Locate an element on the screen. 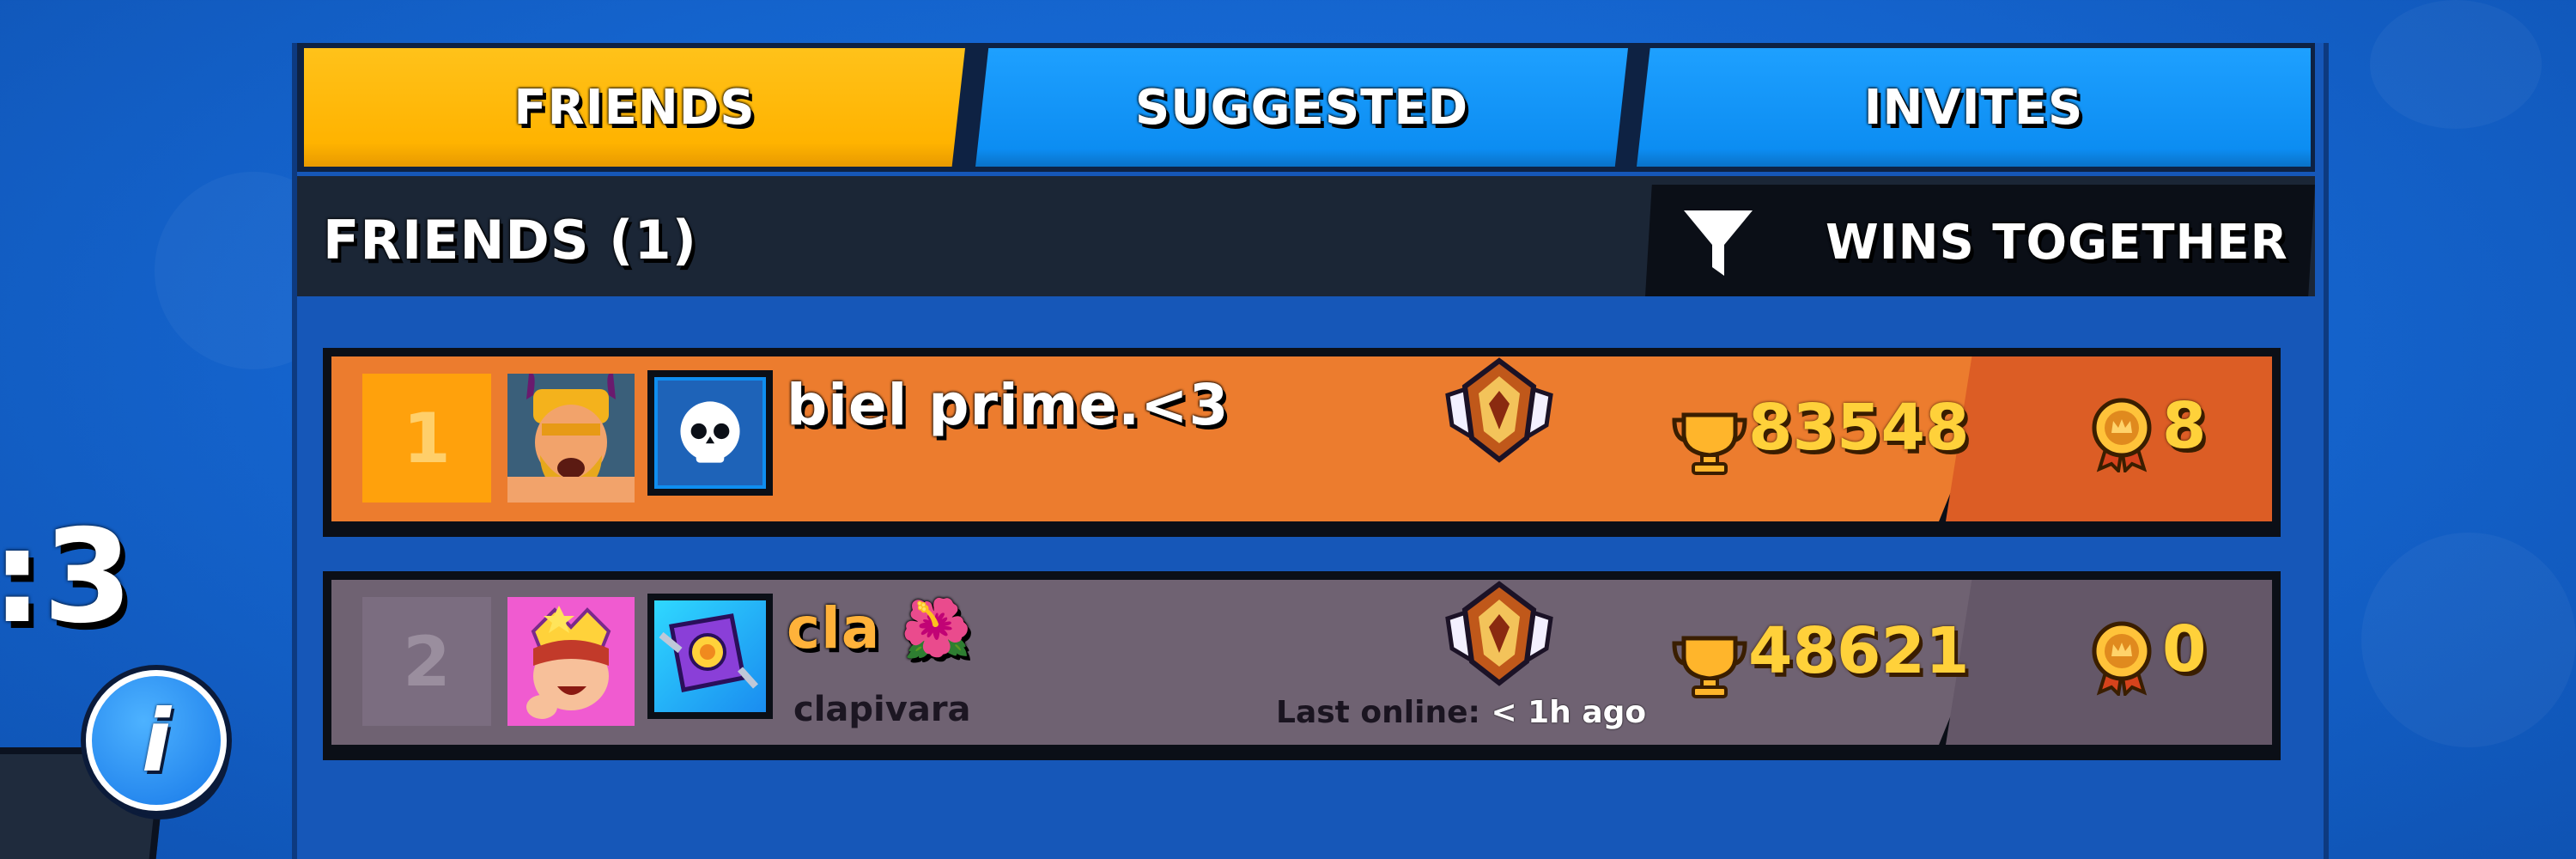 This screenshot has width=2576, height=859. friends-header-bar: FRIENDS (1) WINS TOGETHER is located at coordinates (1306, 236).